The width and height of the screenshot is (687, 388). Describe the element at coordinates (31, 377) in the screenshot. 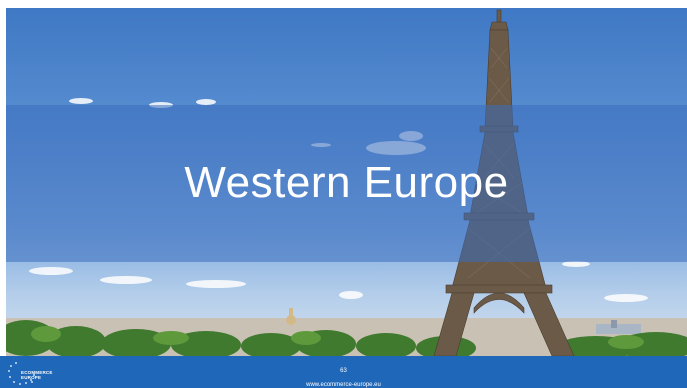

I see `logo-line-2: EUROPE` at that location.